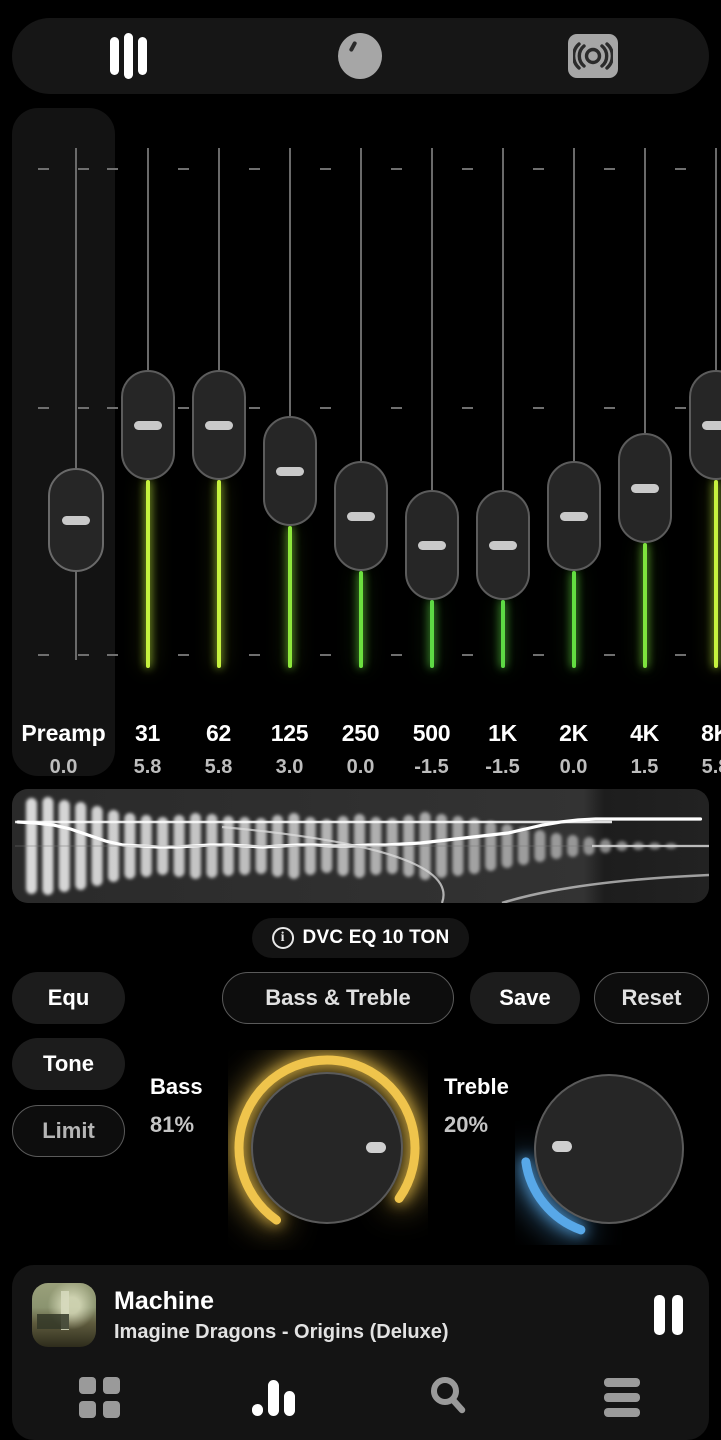 The width and height of the screenshot is (721, 1440). I want to click on bass-readout: Bass 81%, so click(176, 1106).